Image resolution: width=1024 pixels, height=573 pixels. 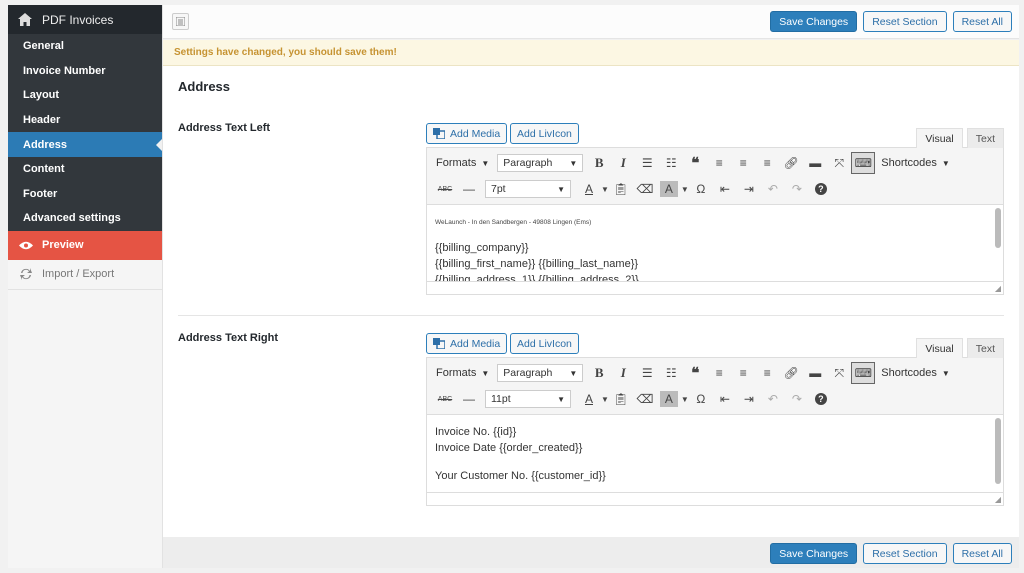 I want to click on bottom-button-group: Save Changes Reset Section Reset All, so click(x=891, y=553).